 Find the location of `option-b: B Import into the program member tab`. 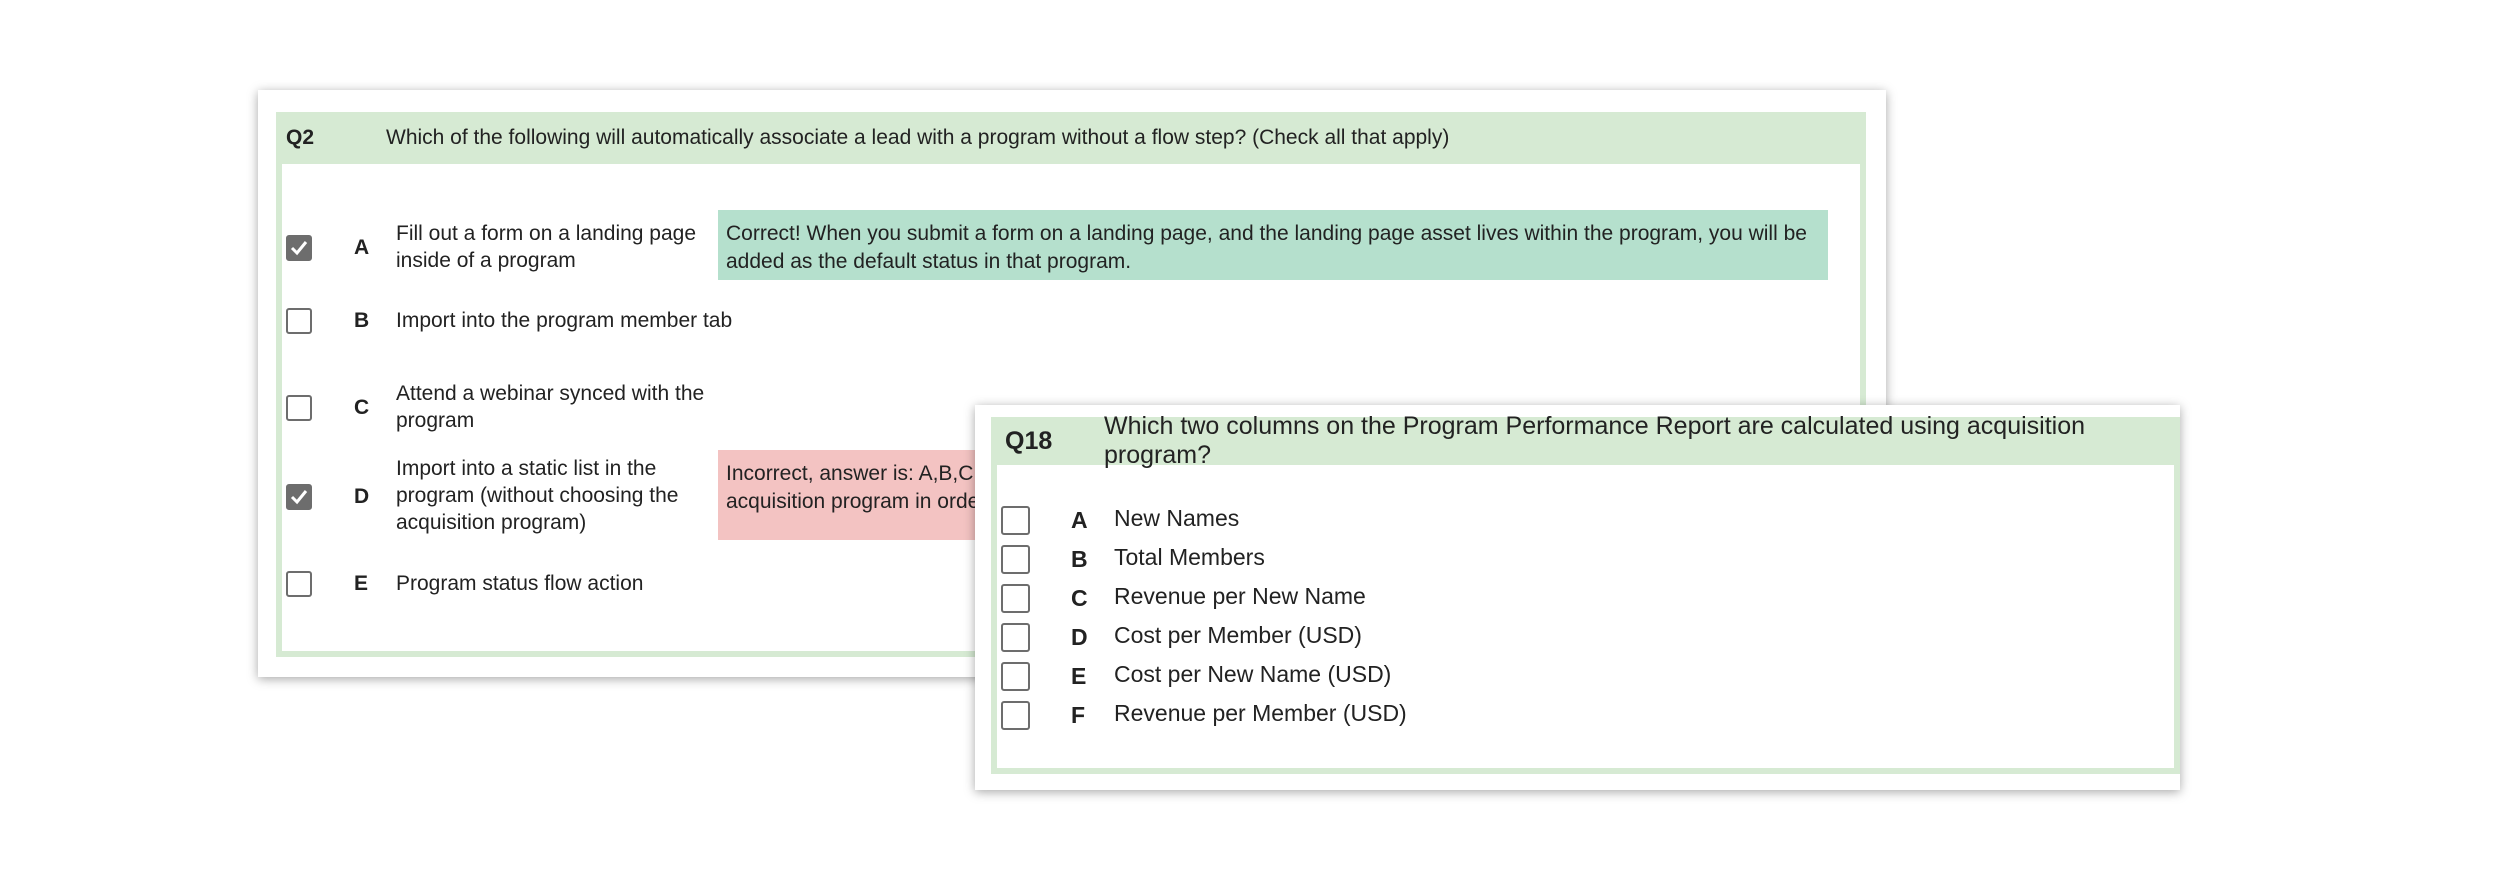

option-b: B Import into the program member tab is located at coordinates (509, 321).